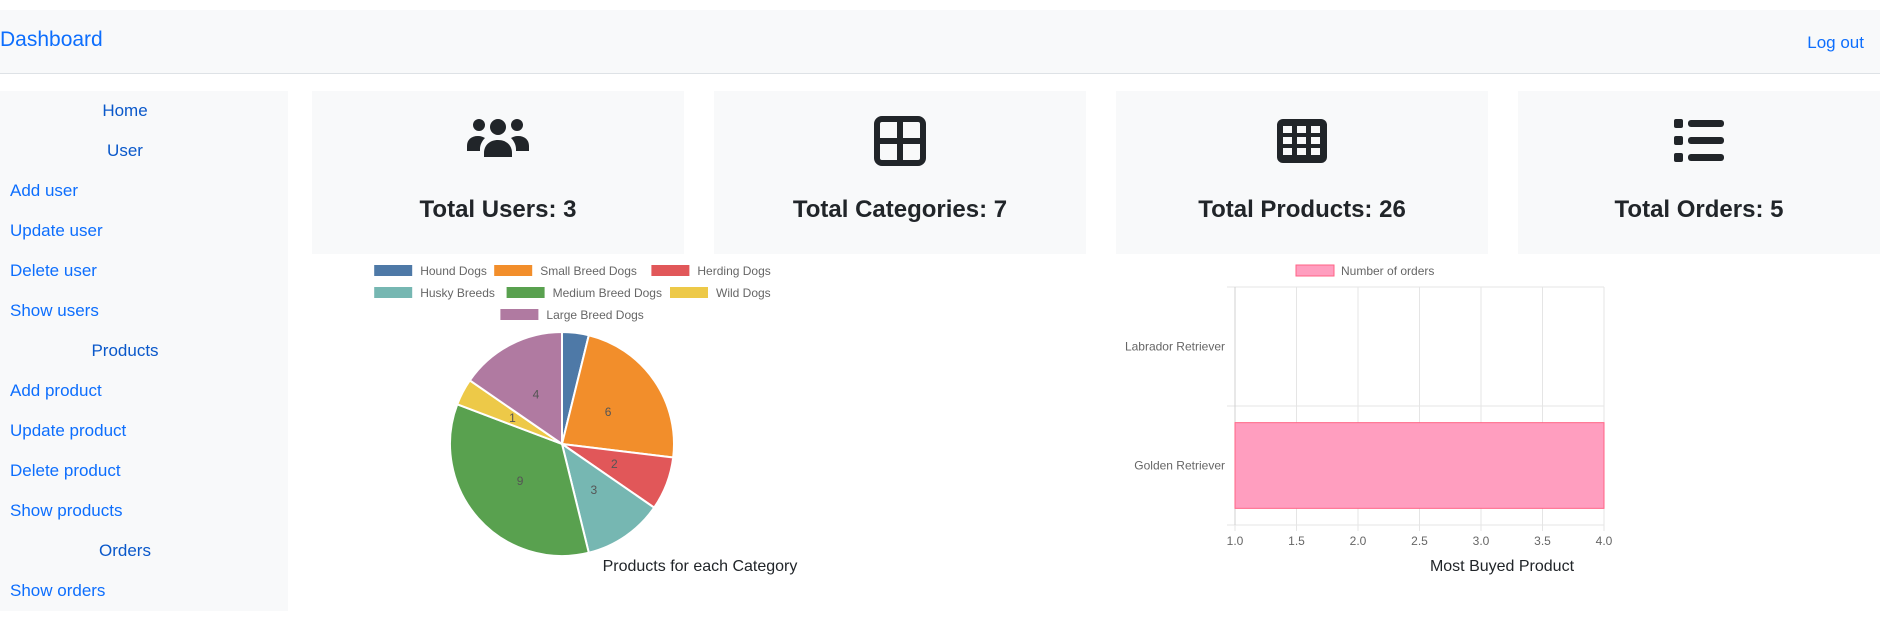  Describe the element at coordinates (940, 42) in the screenshot. I see `top-navbar: Dashboard Log out` at that location.